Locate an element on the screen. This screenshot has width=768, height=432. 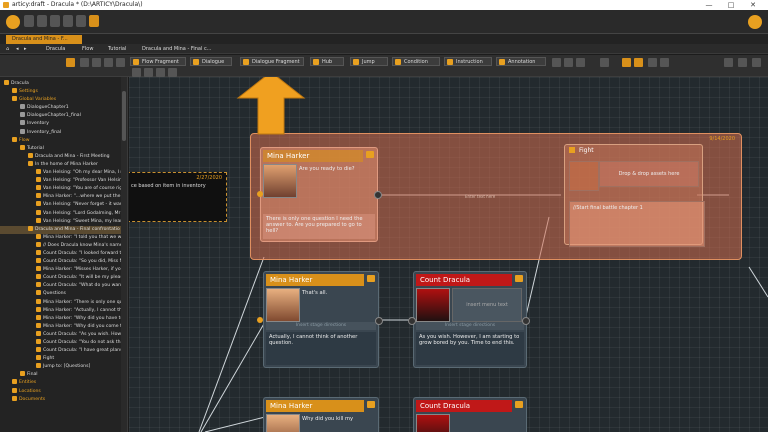
tree-item: Van Helsing: "Never forget - it was is located at coordinates (61, 205).